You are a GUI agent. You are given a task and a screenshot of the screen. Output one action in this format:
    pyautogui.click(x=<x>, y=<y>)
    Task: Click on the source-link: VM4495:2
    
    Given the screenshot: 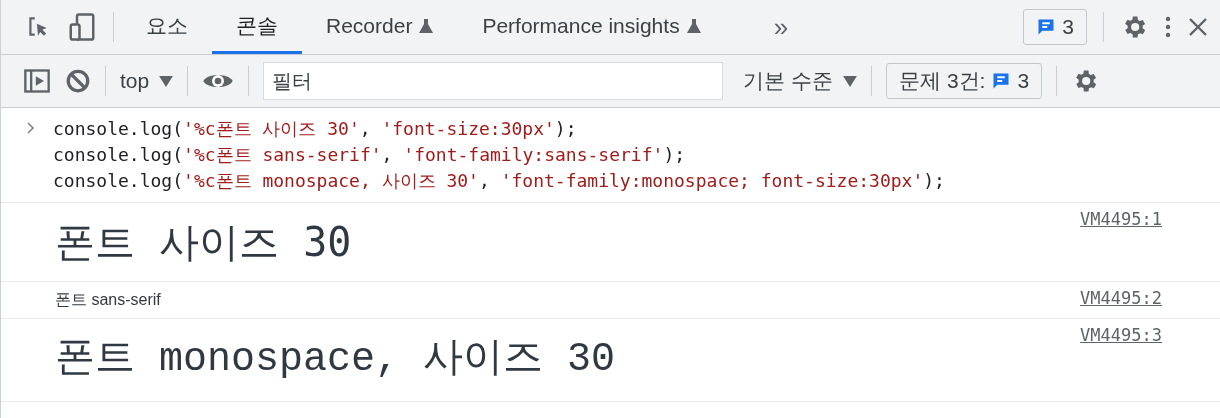 What is the action you would take?
    pyautogui.click(x=1121, y=298)
    